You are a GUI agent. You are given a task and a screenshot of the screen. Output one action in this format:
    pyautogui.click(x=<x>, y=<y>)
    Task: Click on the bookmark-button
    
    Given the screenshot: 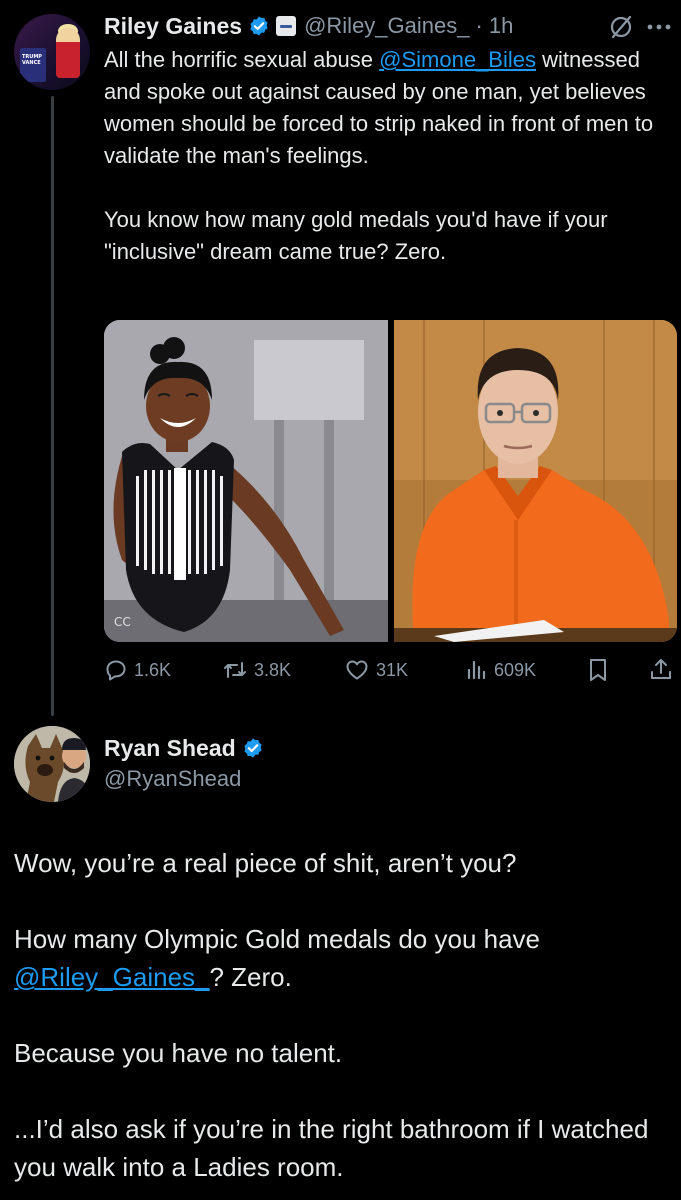 What is the action you would take?
    pyautogui.click(x=601, y=670)
    